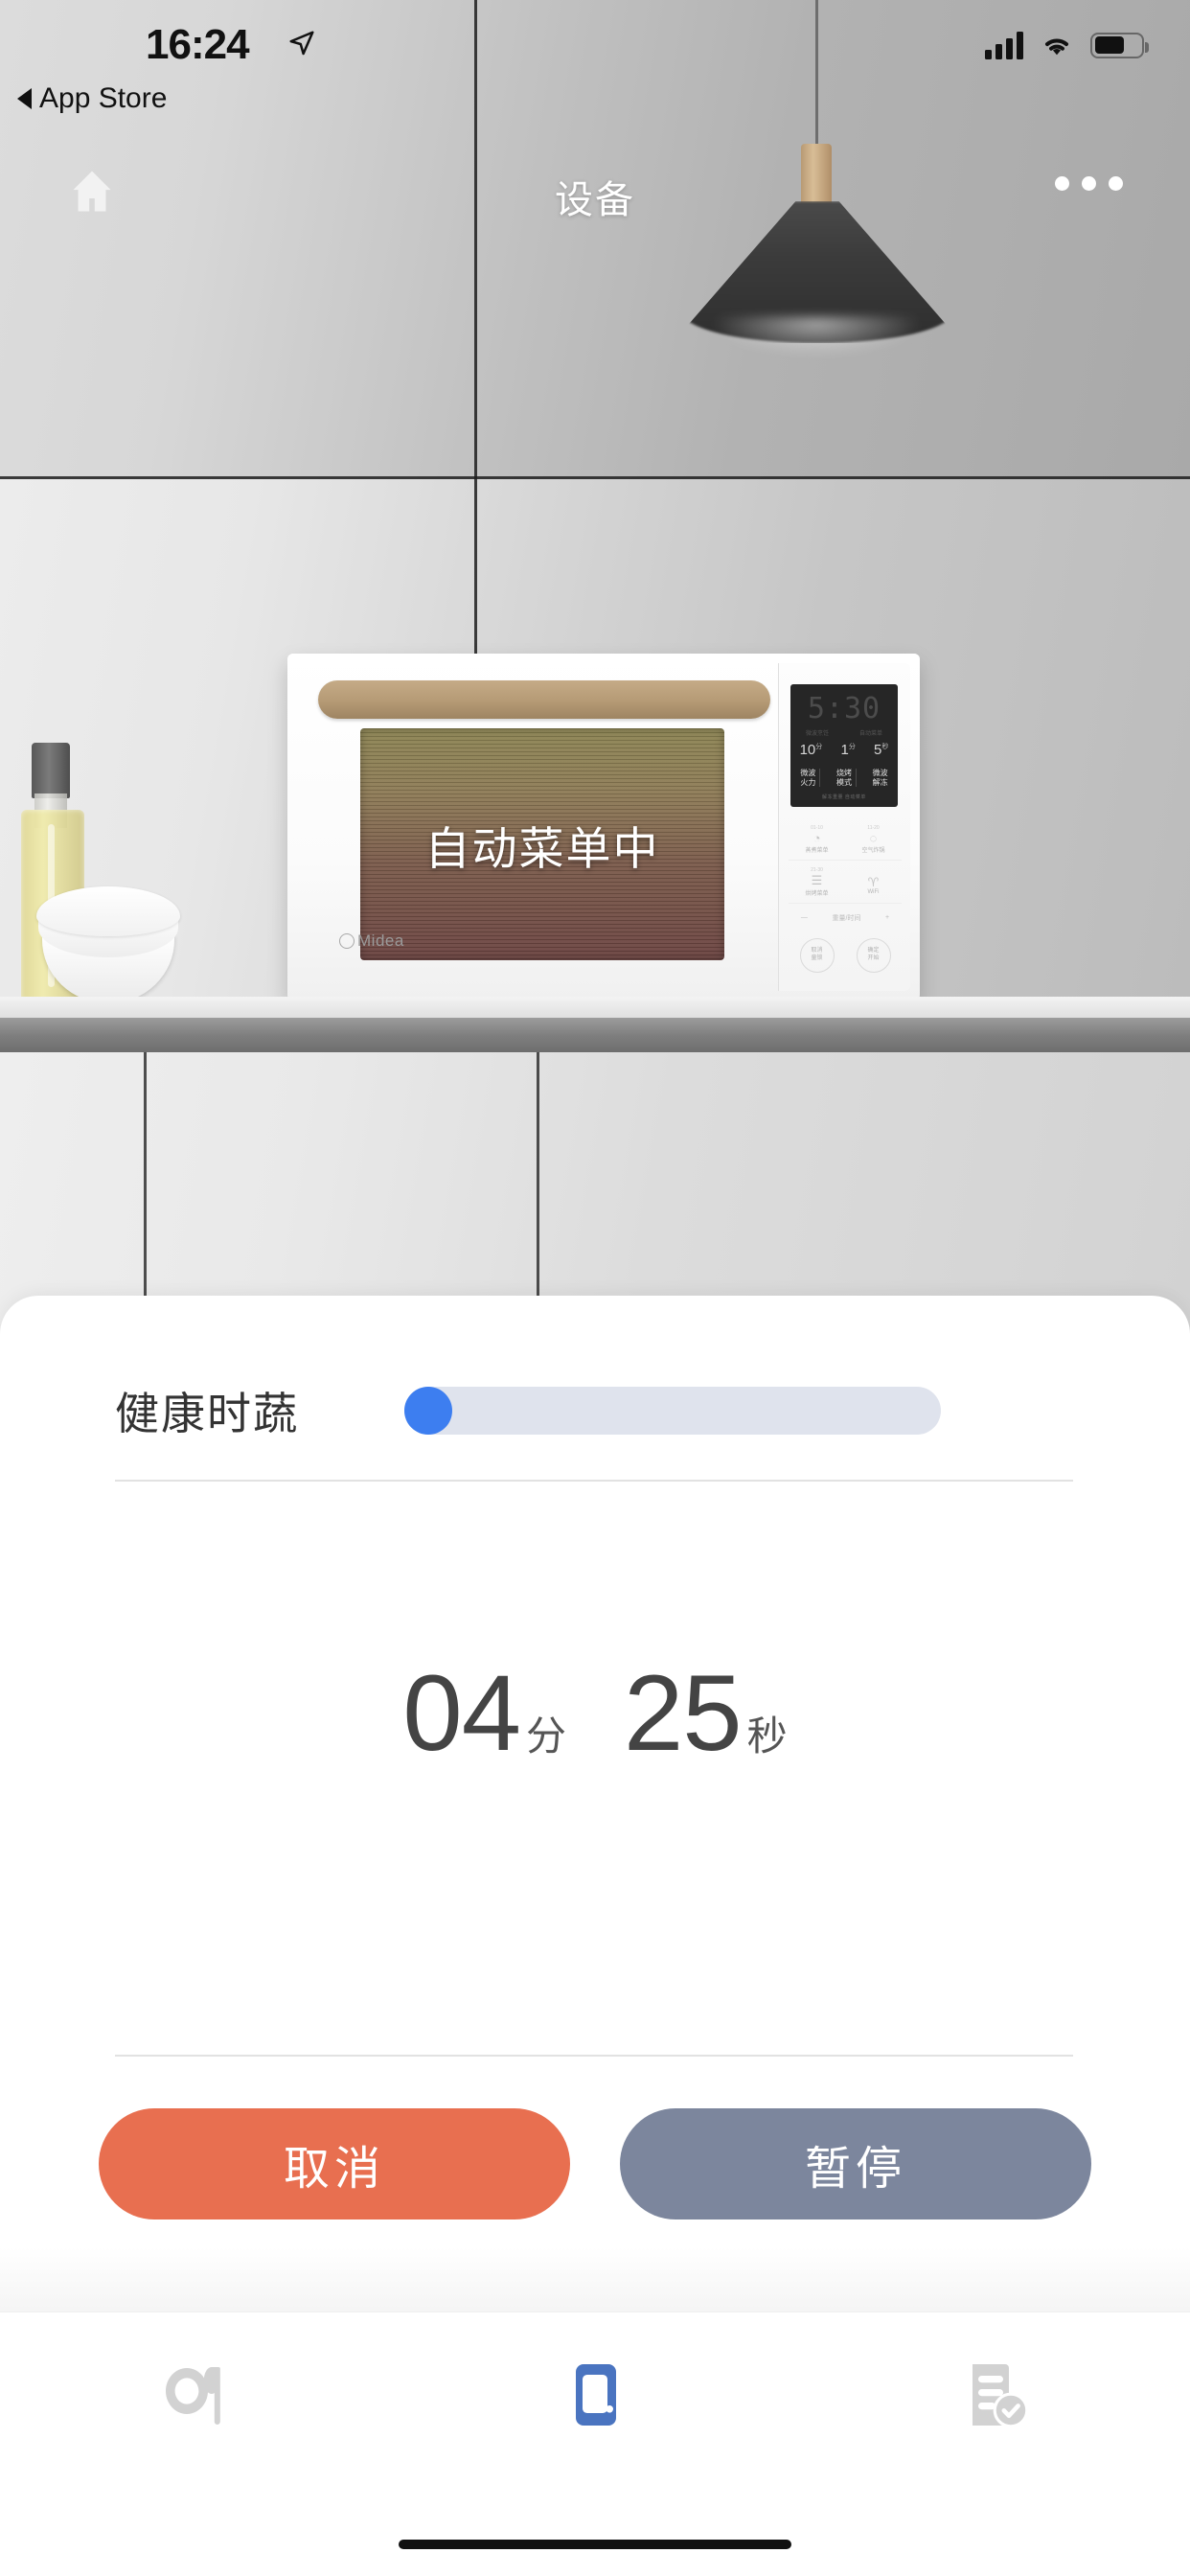 This screenshot has height=2576, width=1190. What do you see at coordinates (25, 98) in the screenshot?
I see `back-triangle-icon` at bounding box center [25, 98].